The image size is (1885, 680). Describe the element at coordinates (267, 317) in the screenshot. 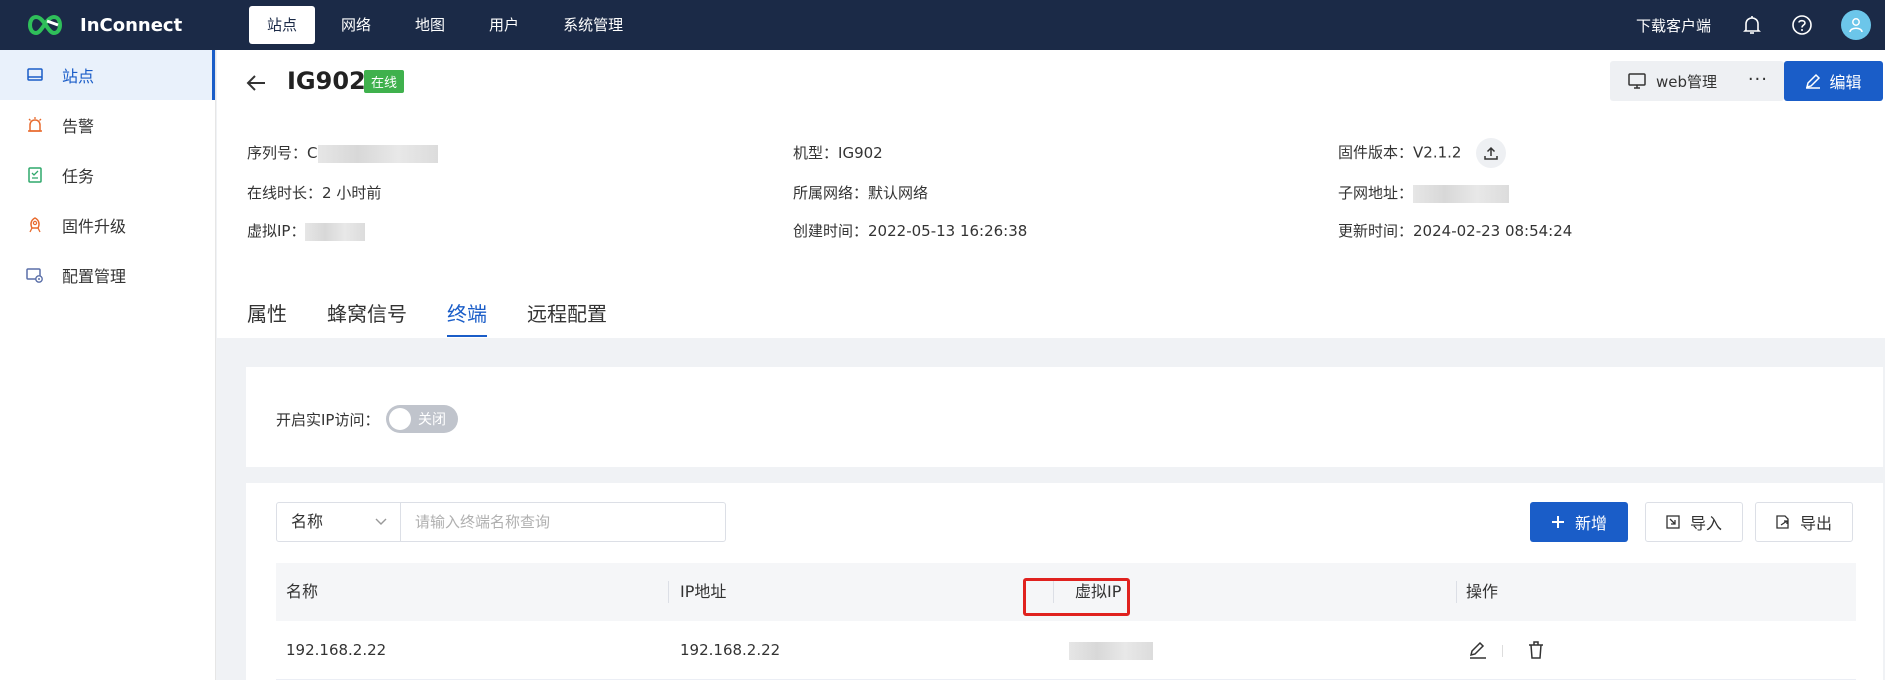

I see `tab-properties: 属性` at that location.